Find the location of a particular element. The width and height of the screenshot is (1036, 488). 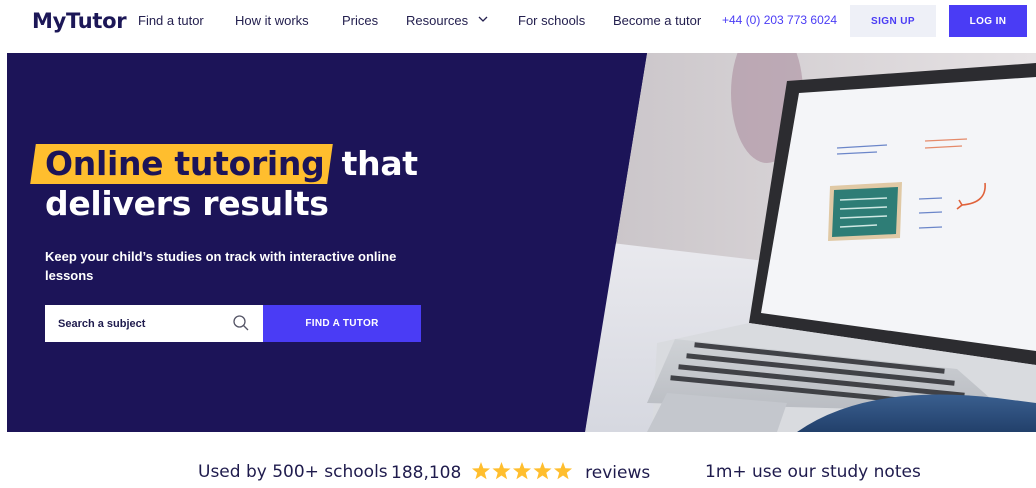

log-in-button: LOG IN is located at coordinates (988, 21).